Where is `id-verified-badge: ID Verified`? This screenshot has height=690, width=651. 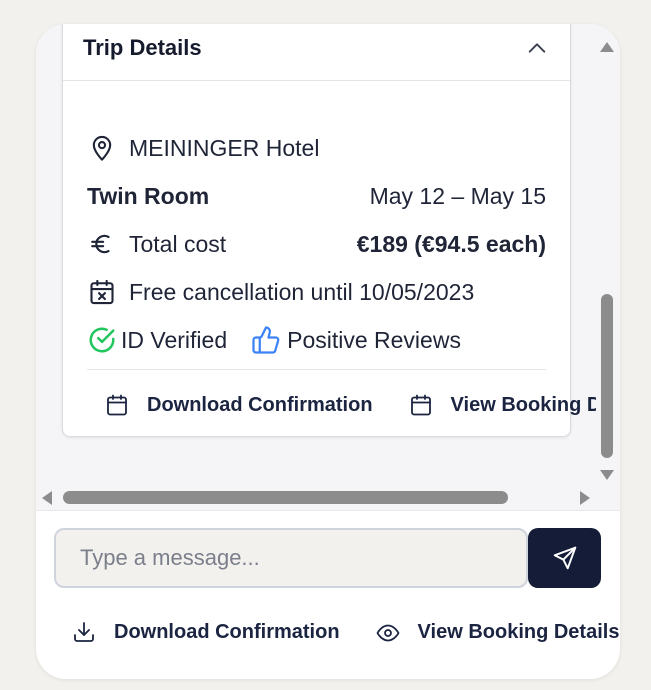 id-verified-badge: ID Verified is located at coordinates (174, 339).